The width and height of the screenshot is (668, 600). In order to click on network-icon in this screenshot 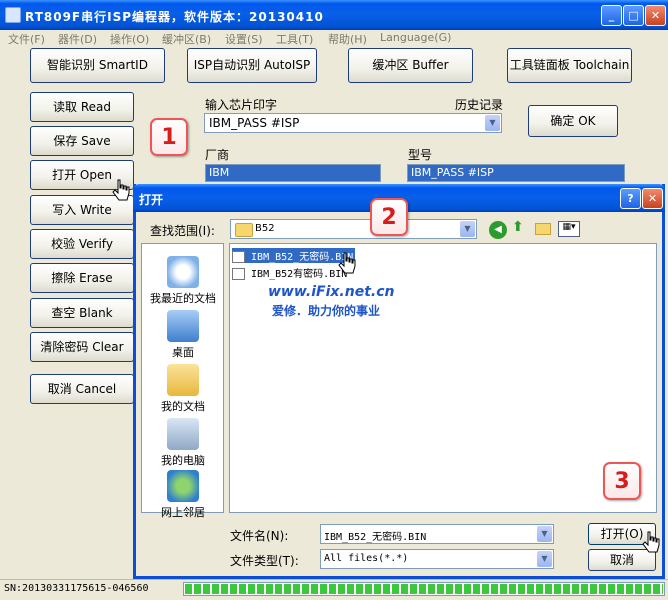, I will do `click(183, 486)`.